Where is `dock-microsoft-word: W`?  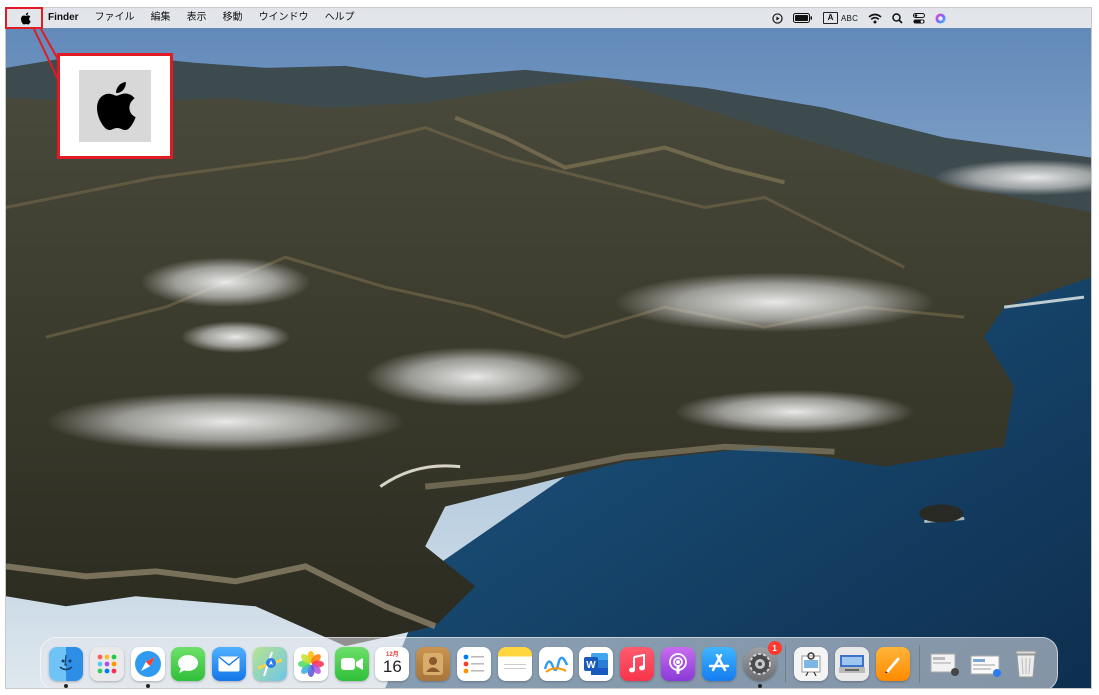
dock-microsoft-word: W is located at coordinates (596, 664).